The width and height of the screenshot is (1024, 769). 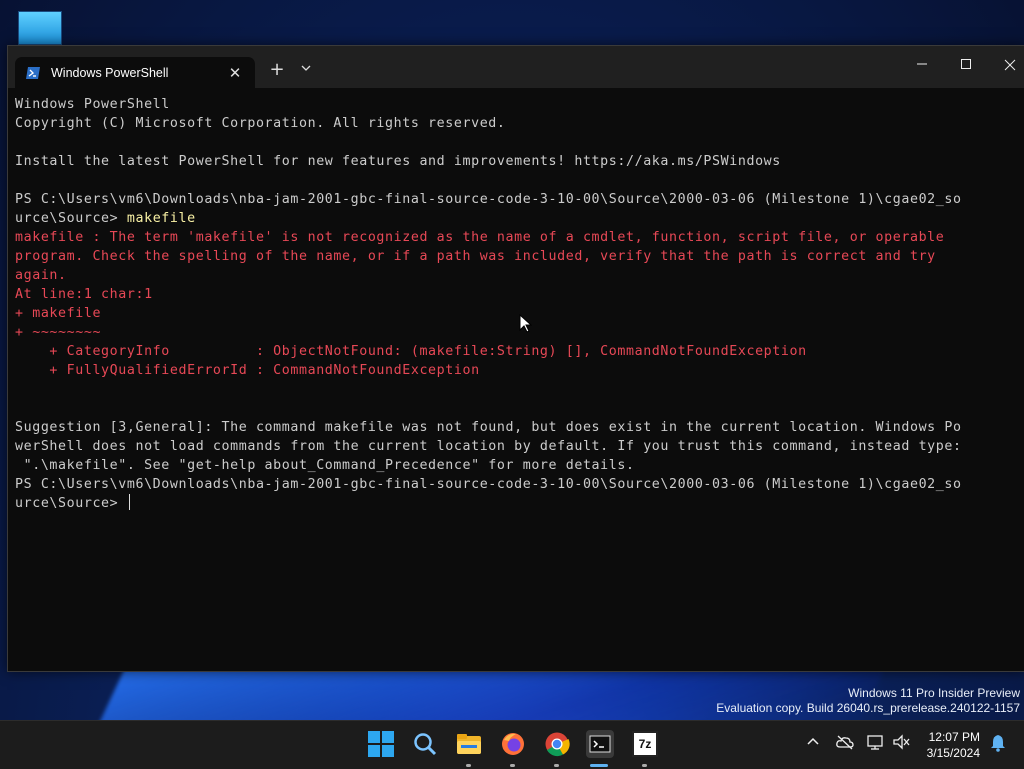 I want to click on powershell-icon, so click(x=33, y=72).